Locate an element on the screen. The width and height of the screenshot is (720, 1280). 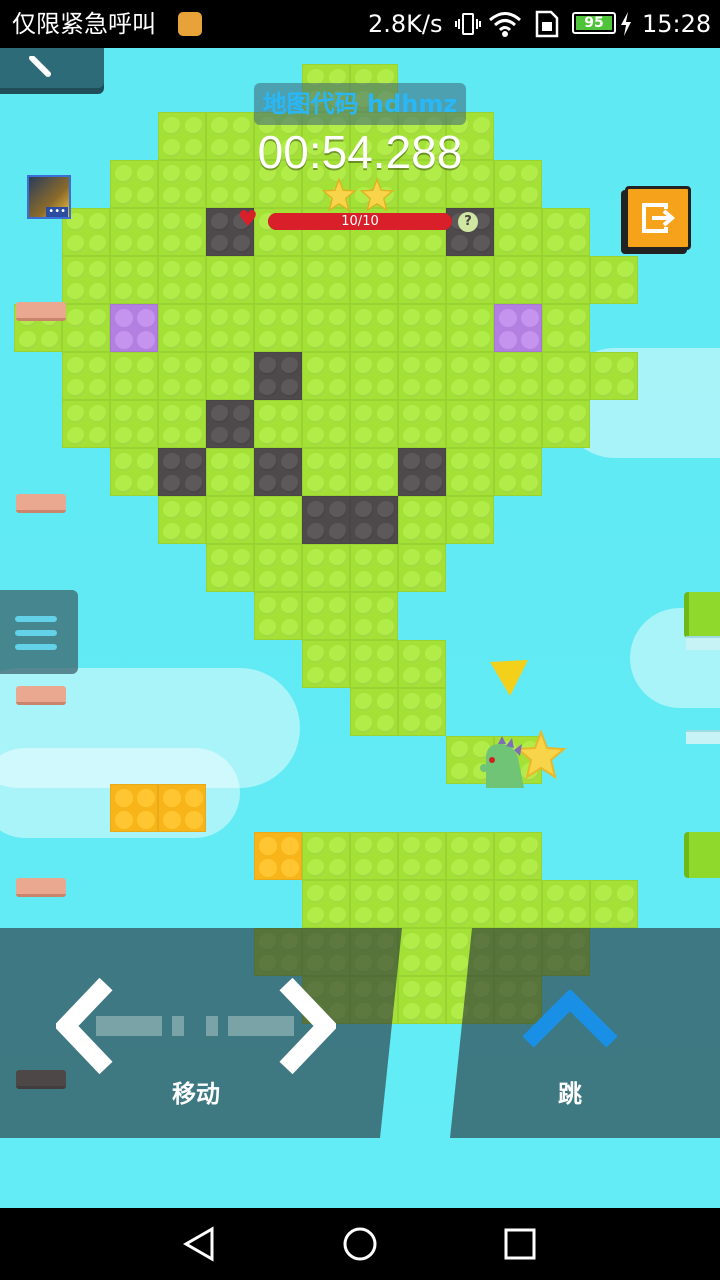
network-speed-text: 2.8K/s is located at coordinates (405, 24).